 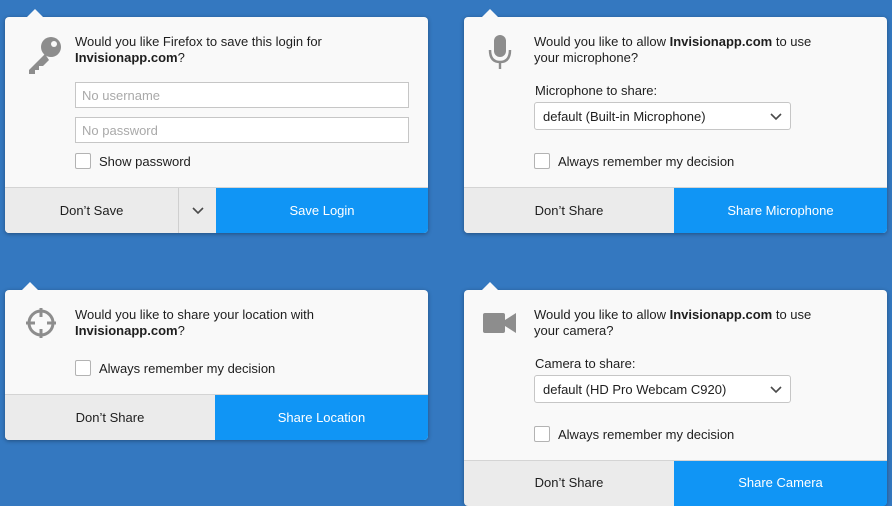 I want to click on button-bar: Don’t Share Share Camera, so click(x=675, y=483).